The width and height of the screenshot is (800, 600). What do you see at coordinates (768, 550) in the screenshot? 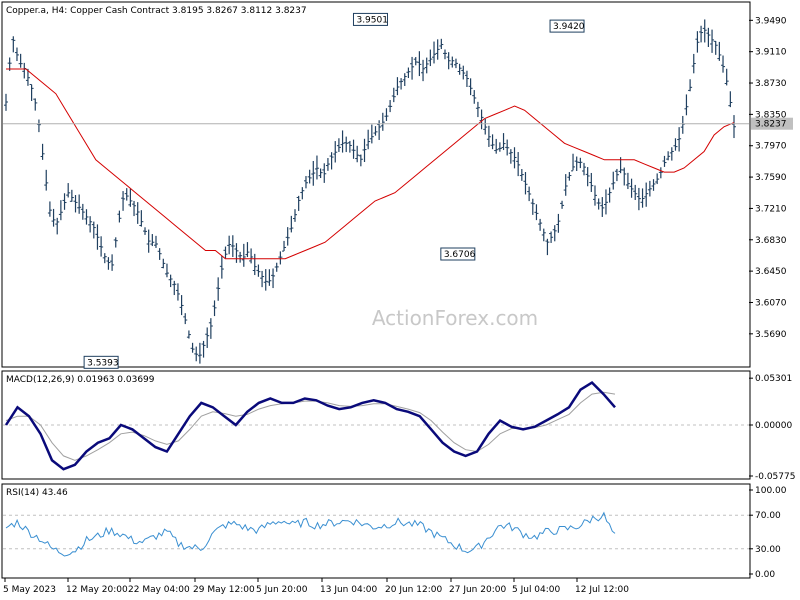
I see `rsi-y-tick-label: 30.00` at bounding box center [768, 550].